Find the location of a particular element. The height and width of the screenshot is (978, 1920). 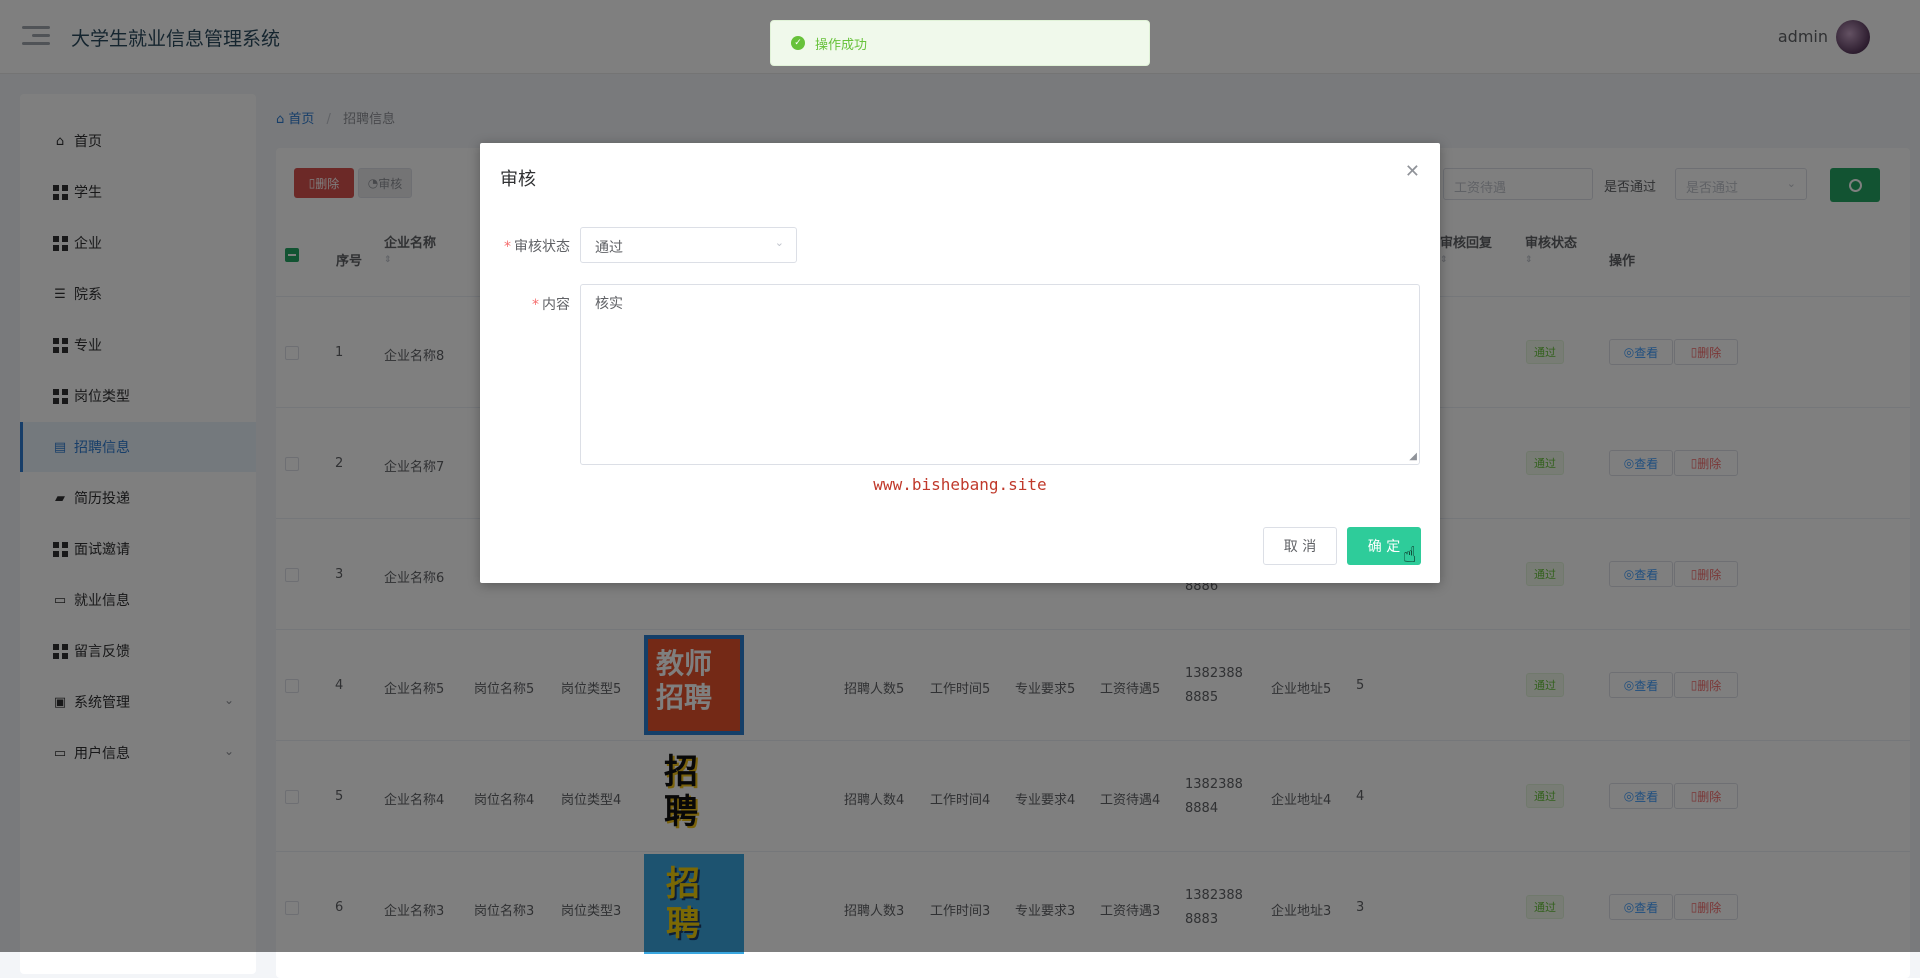

audit-status-select: 通过 ⌄ is located at coordinates (688, 245).